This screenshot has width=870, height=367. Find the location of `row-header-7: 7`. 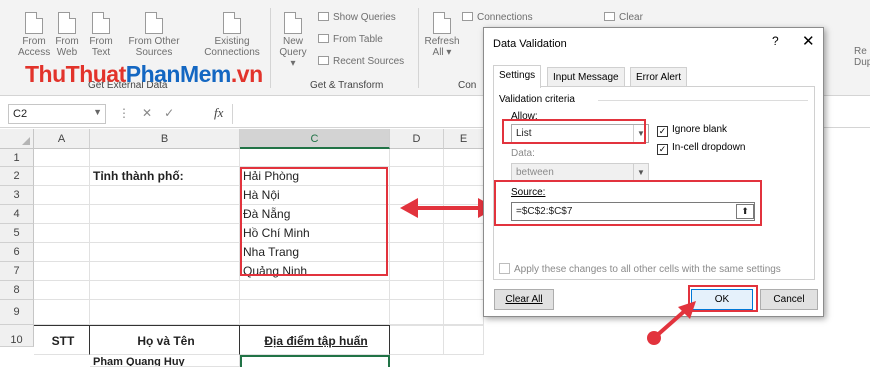

row-header-7: 7 is located at coordinates (17, 271).